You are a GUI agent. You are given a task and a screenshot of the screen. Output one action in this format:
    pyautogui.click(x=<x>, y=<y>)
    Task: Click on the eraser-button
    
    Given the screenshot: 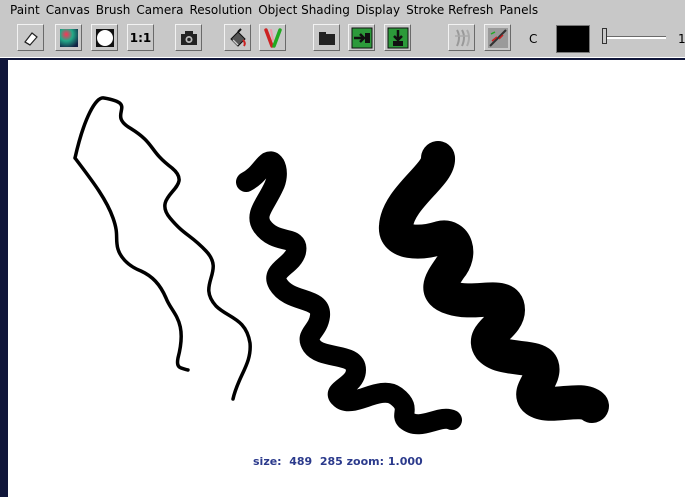 What is the action you would take?
    pyautogui.click(x=30, y=37)
    